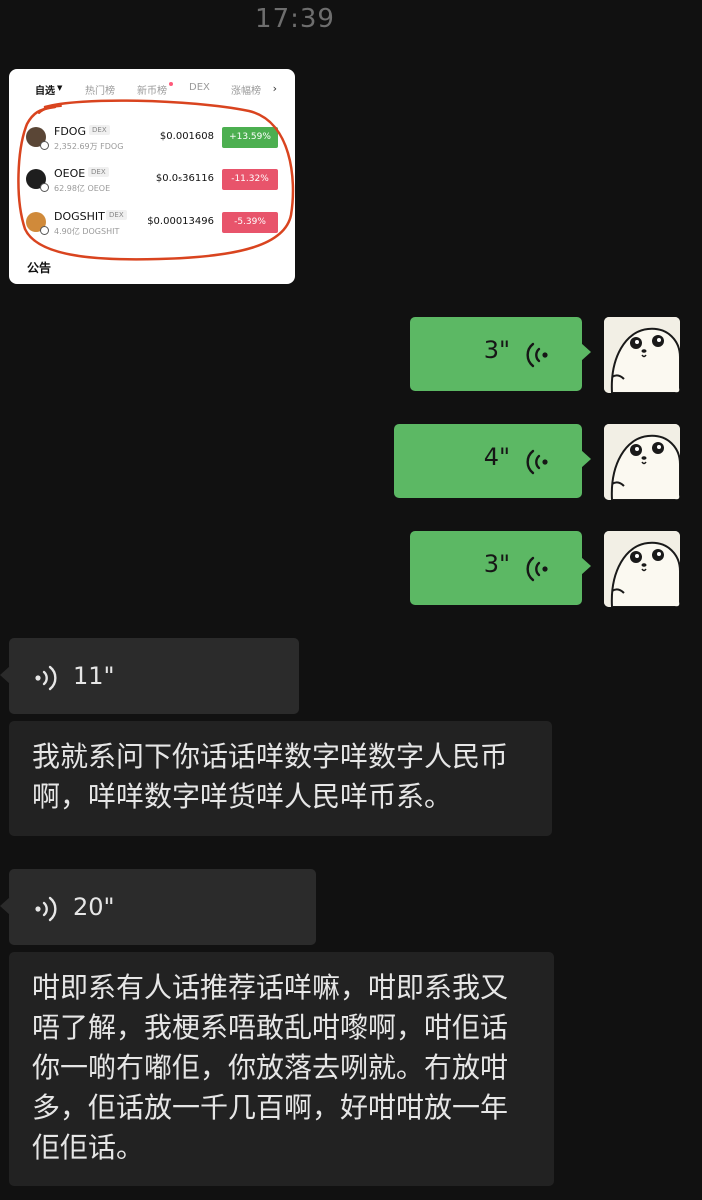 The height and width of the screenshot is (1200, 702). I want to click on caret-down-icon: ▼, so click(60, 88).